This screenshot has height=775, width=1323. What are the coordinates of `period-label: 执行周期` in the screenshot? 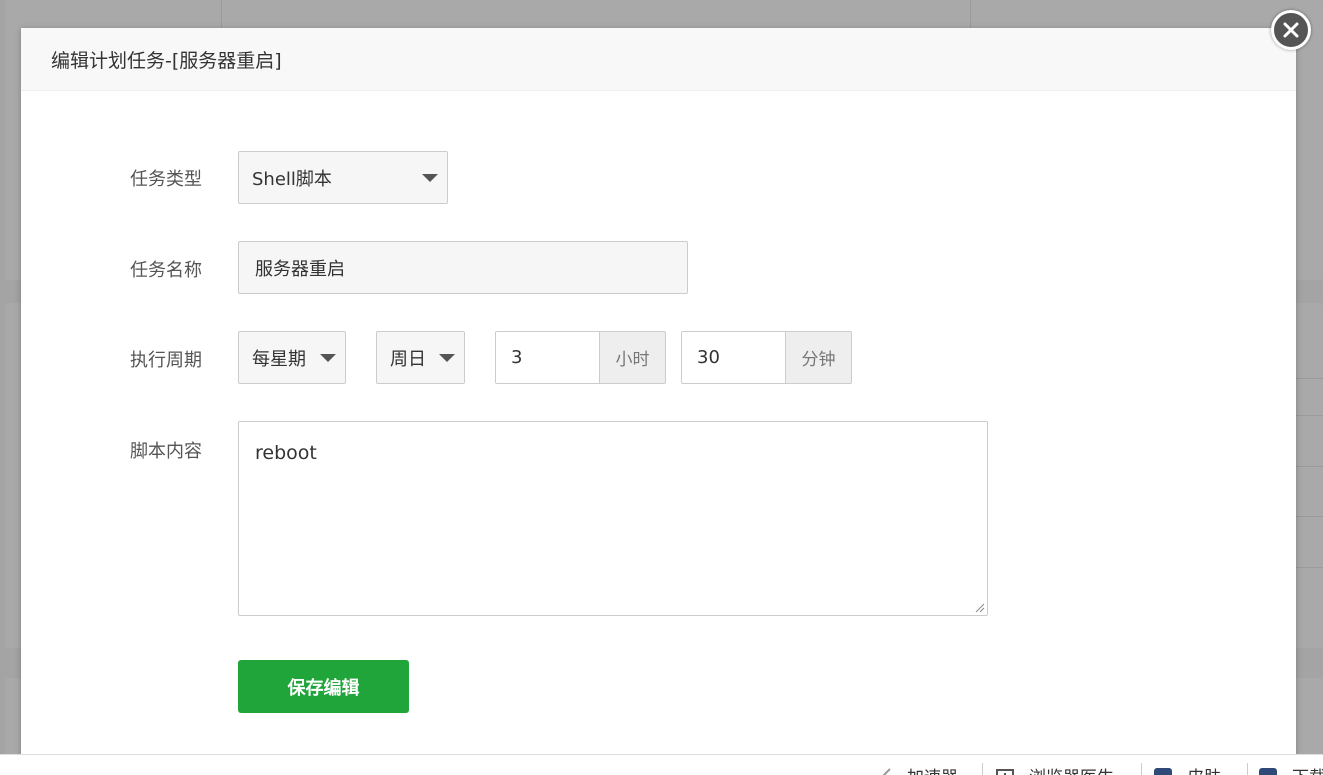 It's located at (175, 359).